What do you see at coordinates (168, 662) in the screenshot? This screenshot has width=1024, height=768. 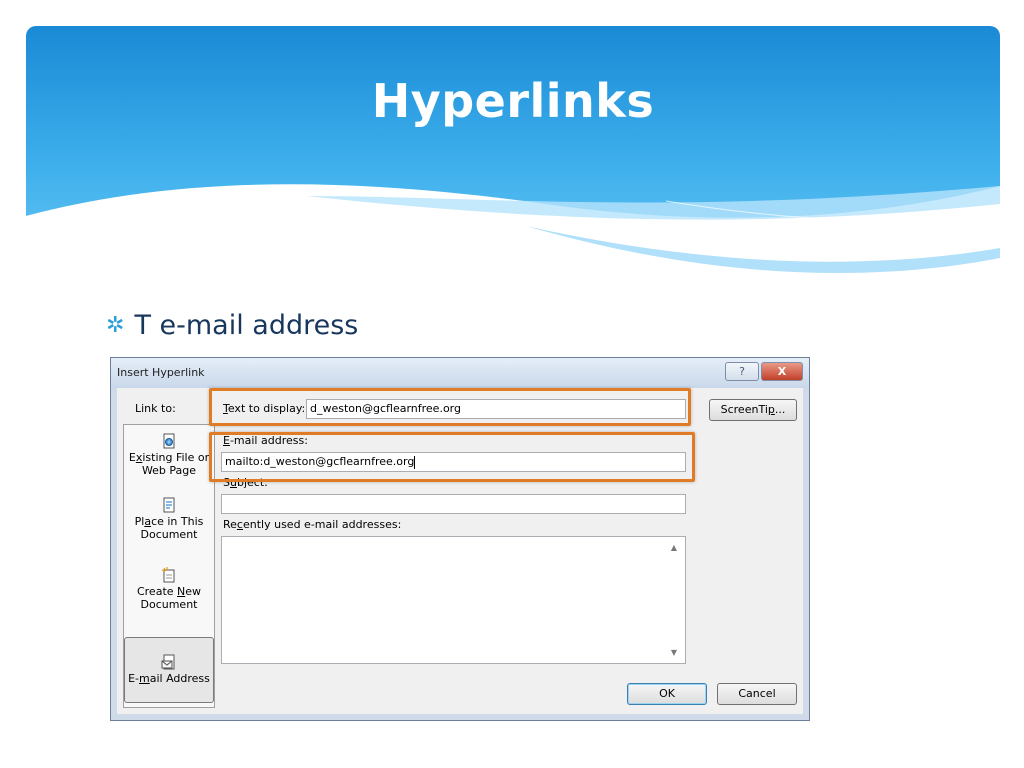 I see `email-address-icon` at bounding box center [168, 662].